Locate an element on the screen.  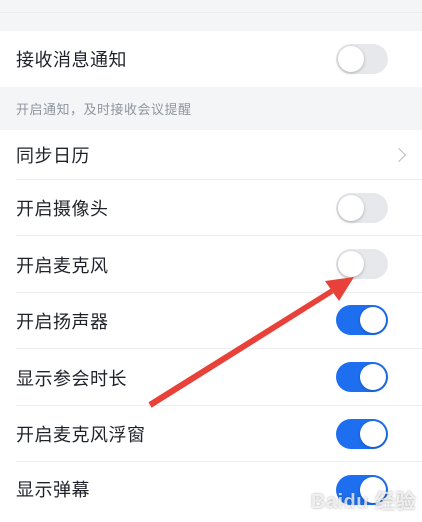
show-duration-label: 显示参会时长 is located at coordinates (71, 379).